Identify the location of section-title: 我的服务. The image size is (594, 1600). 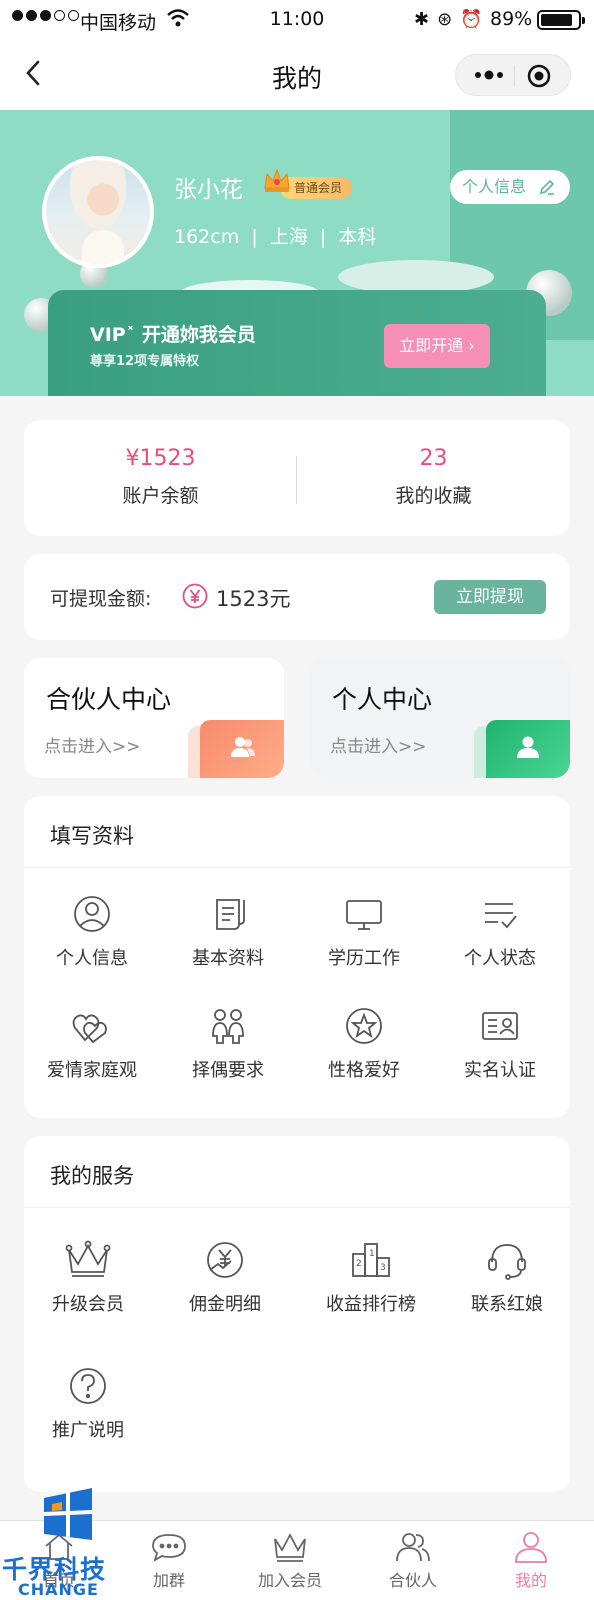
(297, 1172).